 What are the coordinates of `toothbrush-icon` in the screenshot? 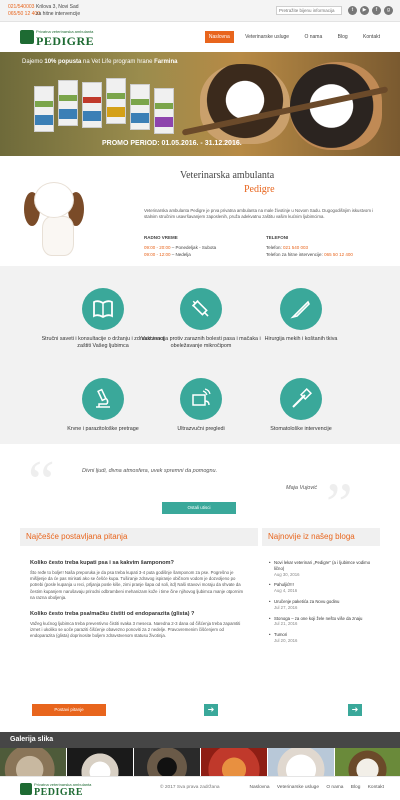 It's located at (301, 399).